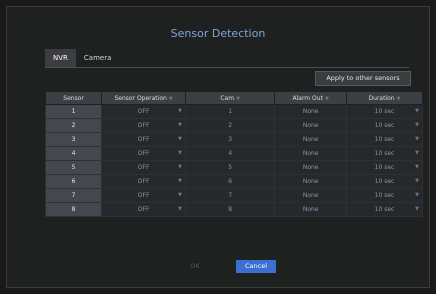 This screenshot has width=436, height=294. What do you see at coordinates (230, 139) in the screenshot?
I see `cam-select: 3` at bounding box center [230, 139].